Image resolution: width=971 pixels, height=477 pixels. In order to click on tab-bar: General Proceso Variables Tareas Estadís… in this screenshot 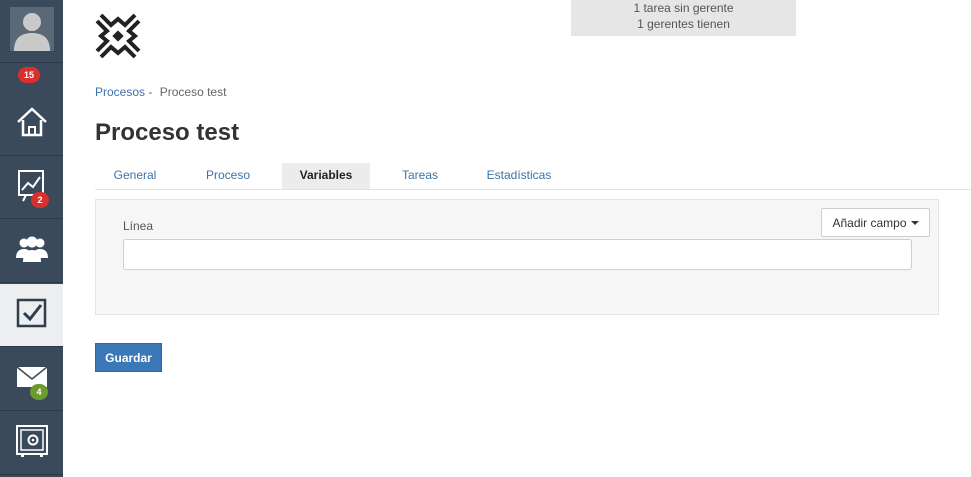, I will do `click(533, 176)`.